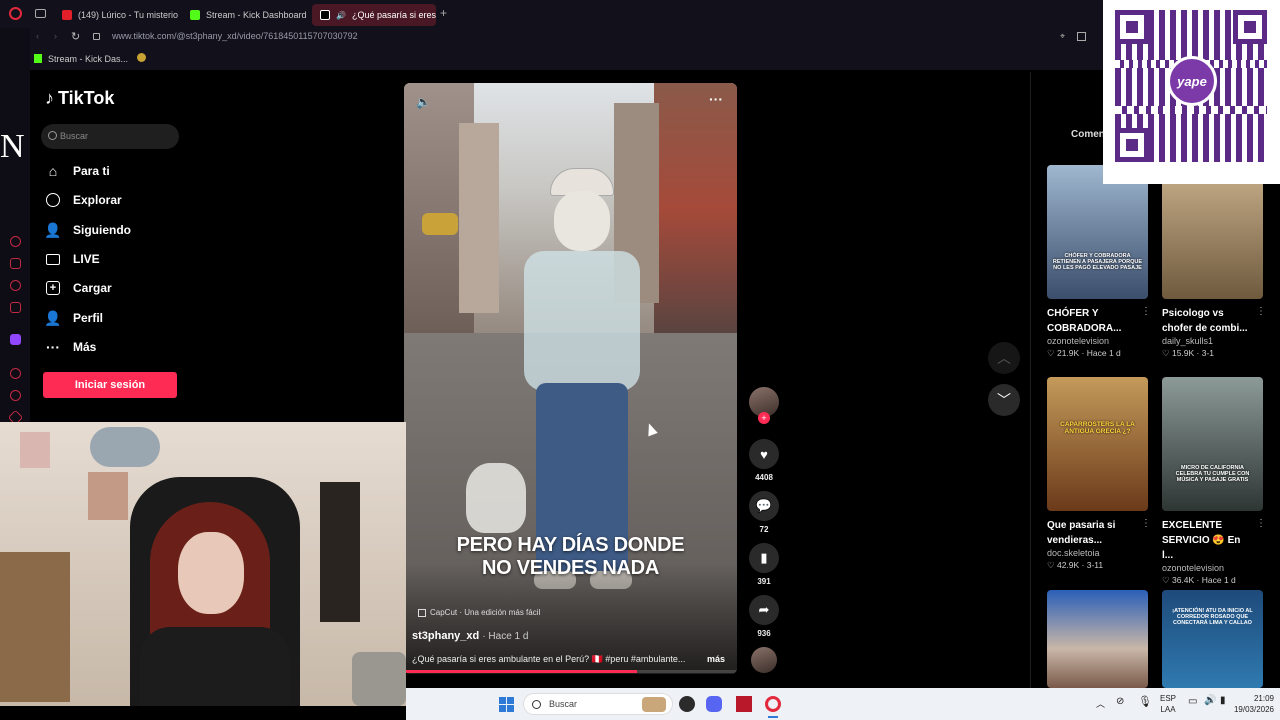  Describe the element at coordinates (744, 704) in the screenshot. I see `app-red-icon` at that location.